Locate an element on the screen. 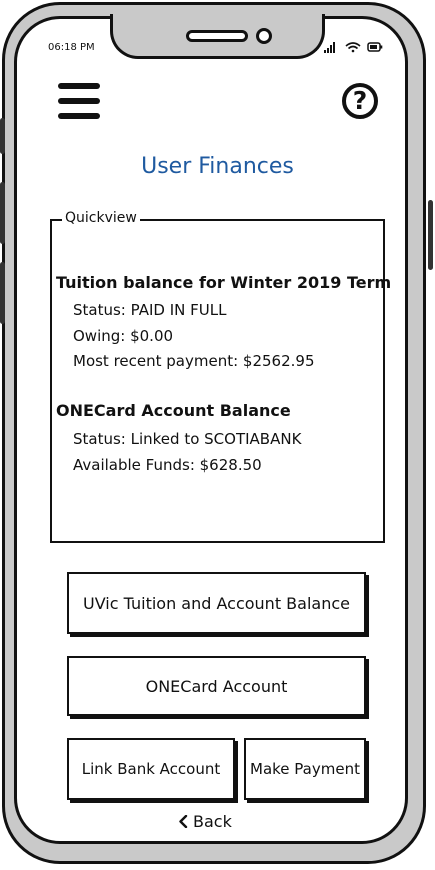  onecard-account-button: ONECard Account is located at coordinates (216, 686).